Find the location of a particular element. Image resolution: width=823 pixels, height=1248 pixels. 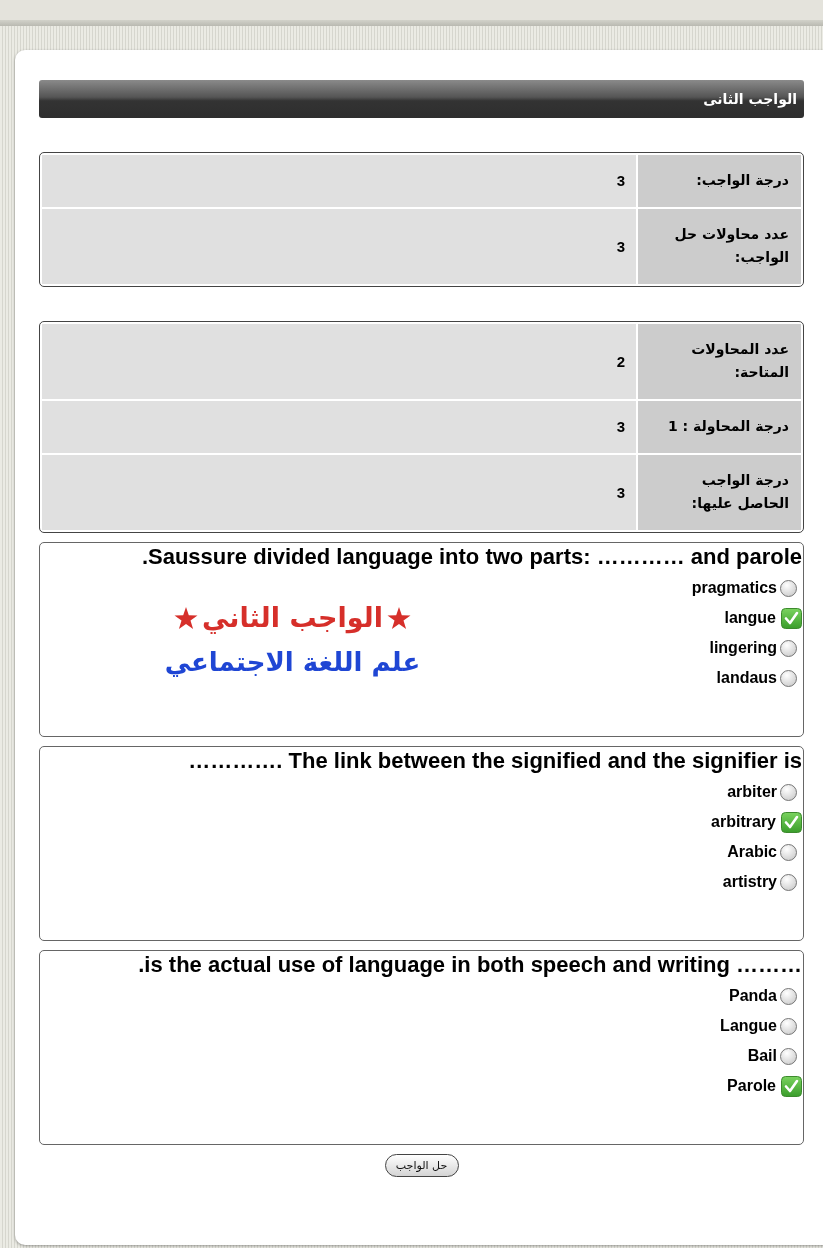

answer-option: arbiter is located at coordinates (764, 792).